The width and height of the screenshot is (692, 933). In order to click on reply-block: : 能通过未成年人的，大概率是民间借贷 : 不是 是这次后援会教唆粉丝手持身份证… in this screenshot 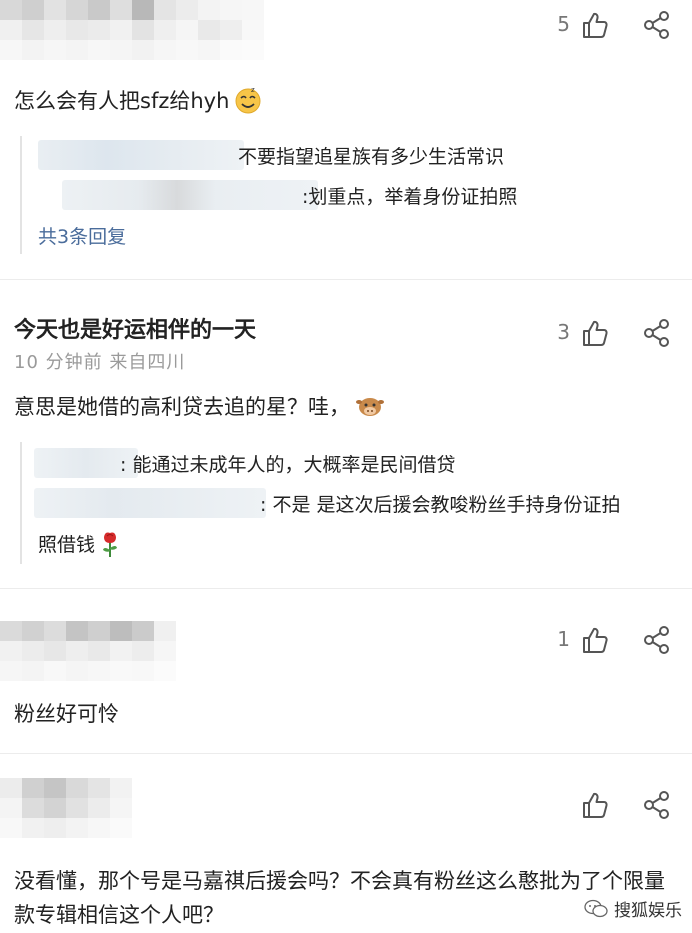, I will do `click(349, 503)`.